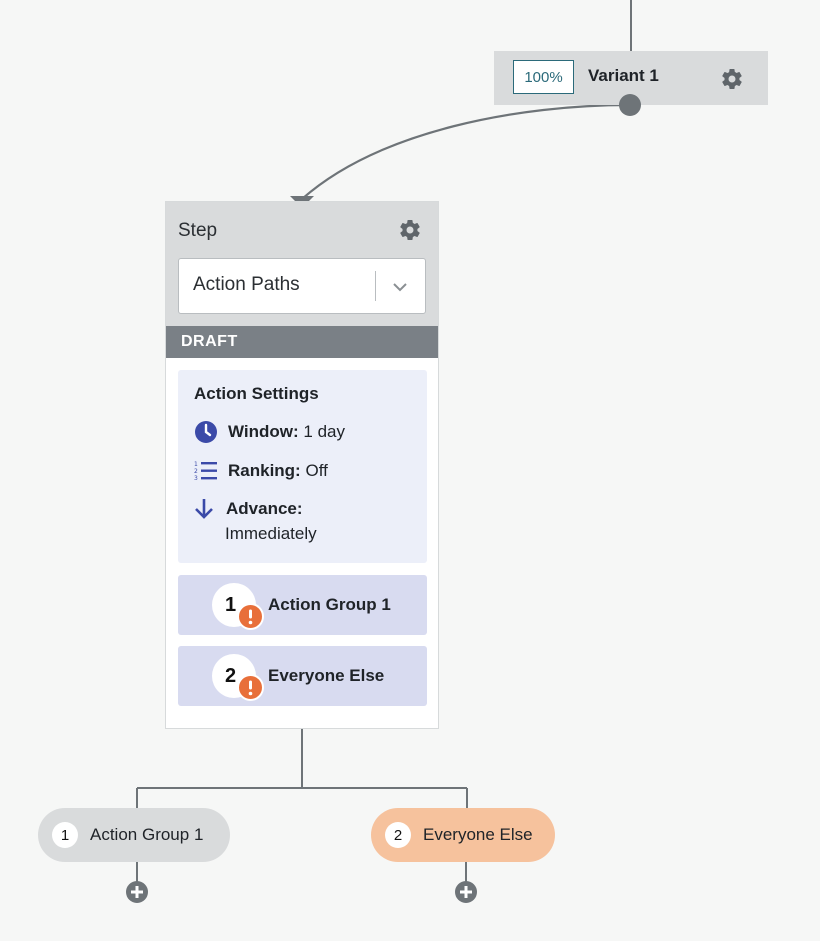 The width and height of the screenshot is (820, 941). What do you see at coordinates (302, 286) in the screenshot?
I see `step-type-select: Action Paths` at bounding box center [302, 286].